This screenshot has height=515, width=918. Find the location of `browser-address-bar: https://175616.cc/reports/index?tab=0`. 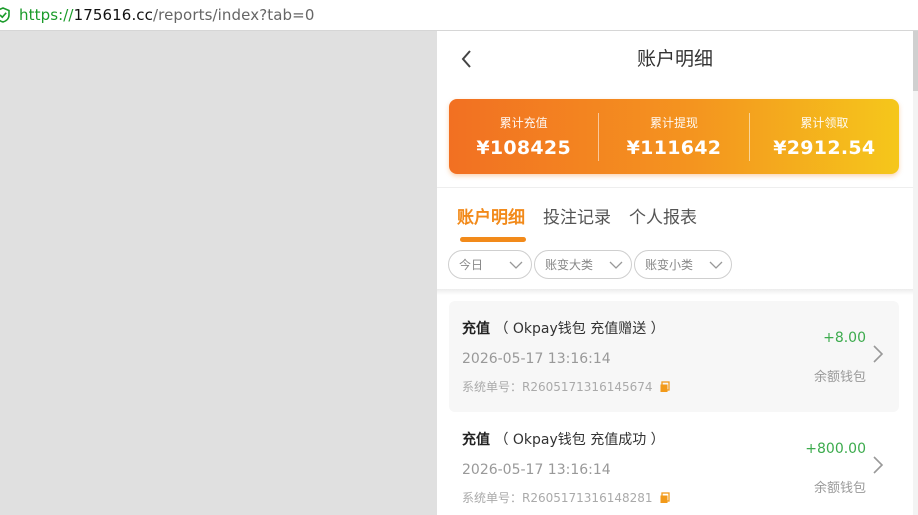

browser-address-bar: https://175616.cc/reports/index?tab=0 is located at coordinates (459, 15).